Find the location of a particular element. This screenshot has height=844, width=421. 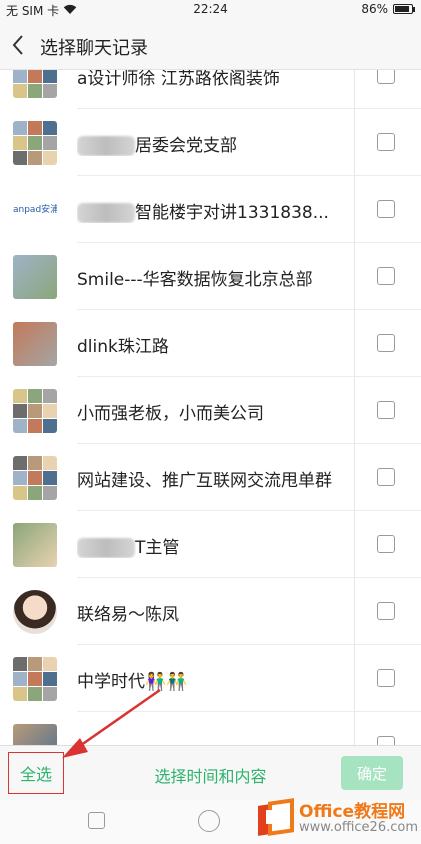

chat-row: Smile---华客数据恢复北京总部 is located at coordinates (210, 276).